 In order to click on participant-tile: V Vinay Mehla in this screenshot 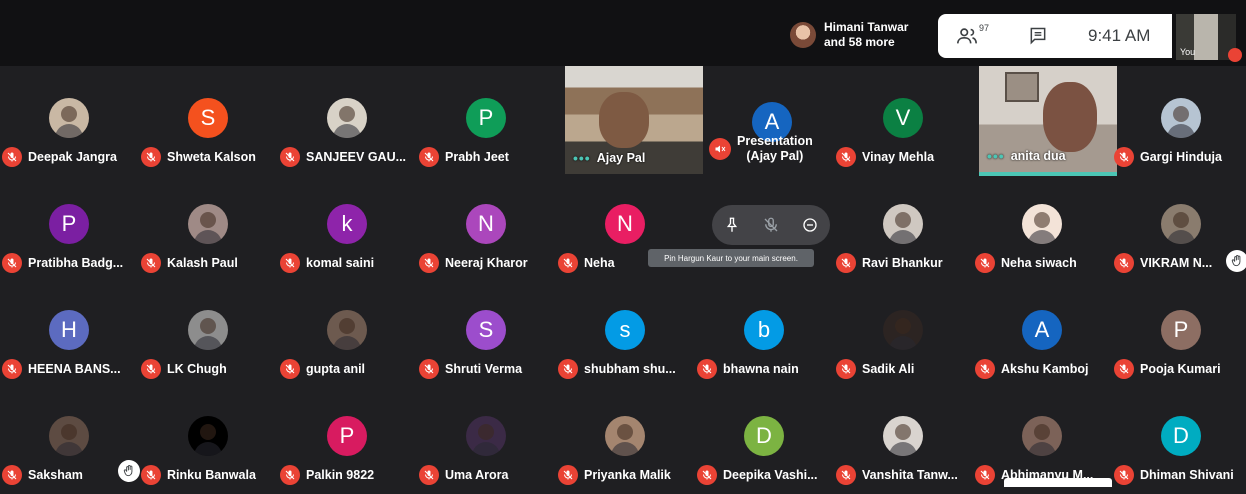, I will do `click(903, 121)`.